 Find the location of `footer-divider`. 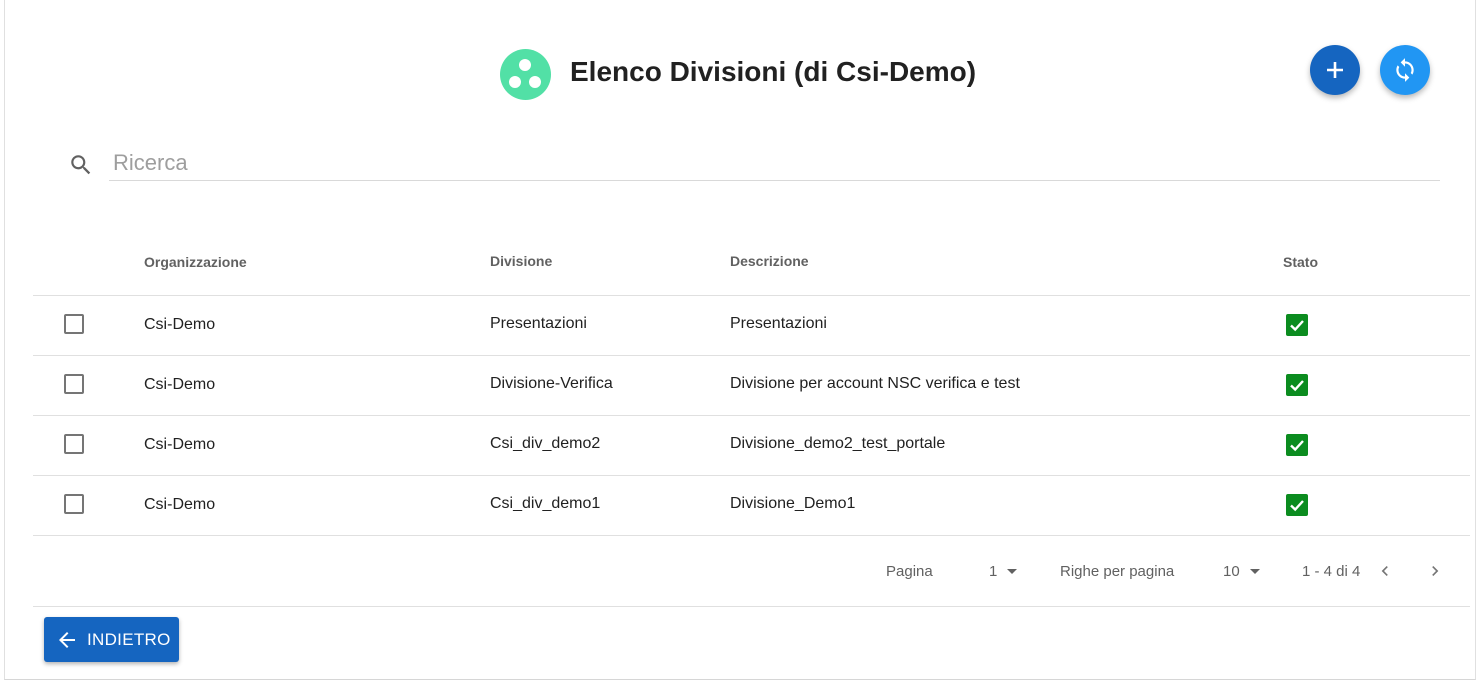

footer-divider is located at coordinates (751, 606).